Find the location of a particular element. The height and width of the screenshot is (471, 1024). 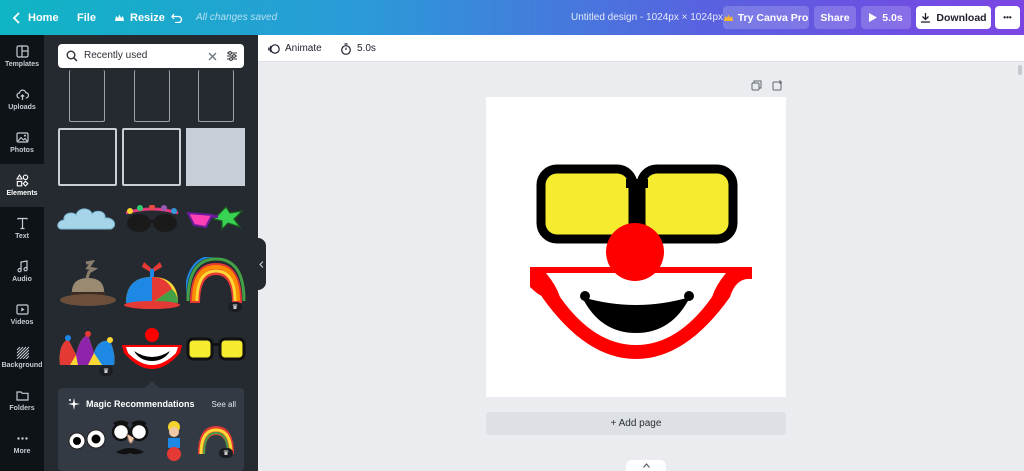

rail-item-more: More is located at coordinates (22, 443).